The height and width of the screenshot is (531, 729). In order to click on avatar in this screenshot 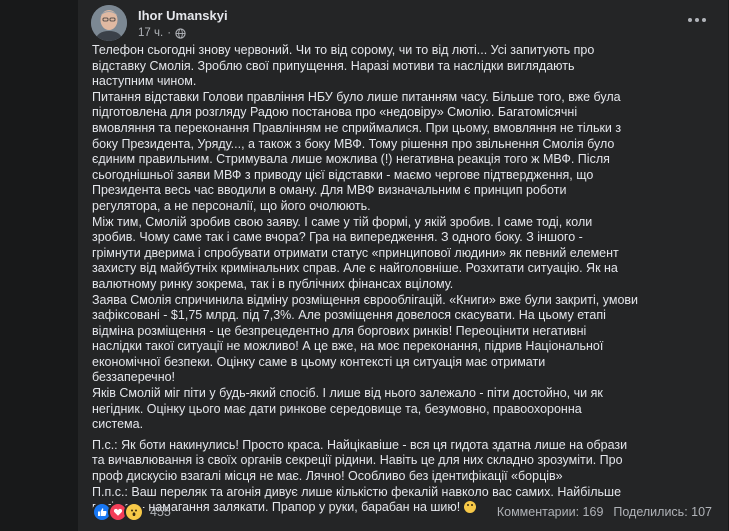, I will do `click(109, 23)`.